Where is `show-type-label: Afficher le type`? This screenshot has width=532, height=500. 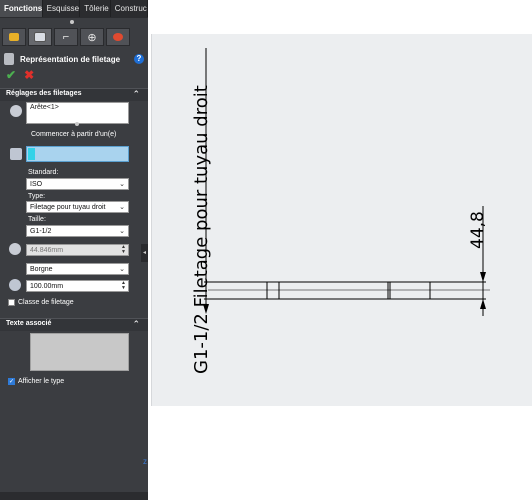 show-type-label: Afficher le type is located at coordinates (41, 381).